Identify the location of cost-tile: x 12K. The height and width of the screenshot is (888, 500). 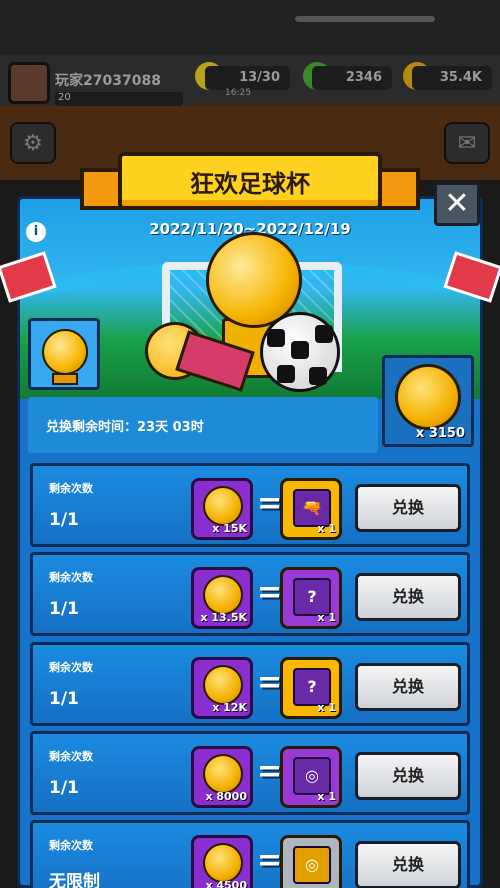
(222, 688).